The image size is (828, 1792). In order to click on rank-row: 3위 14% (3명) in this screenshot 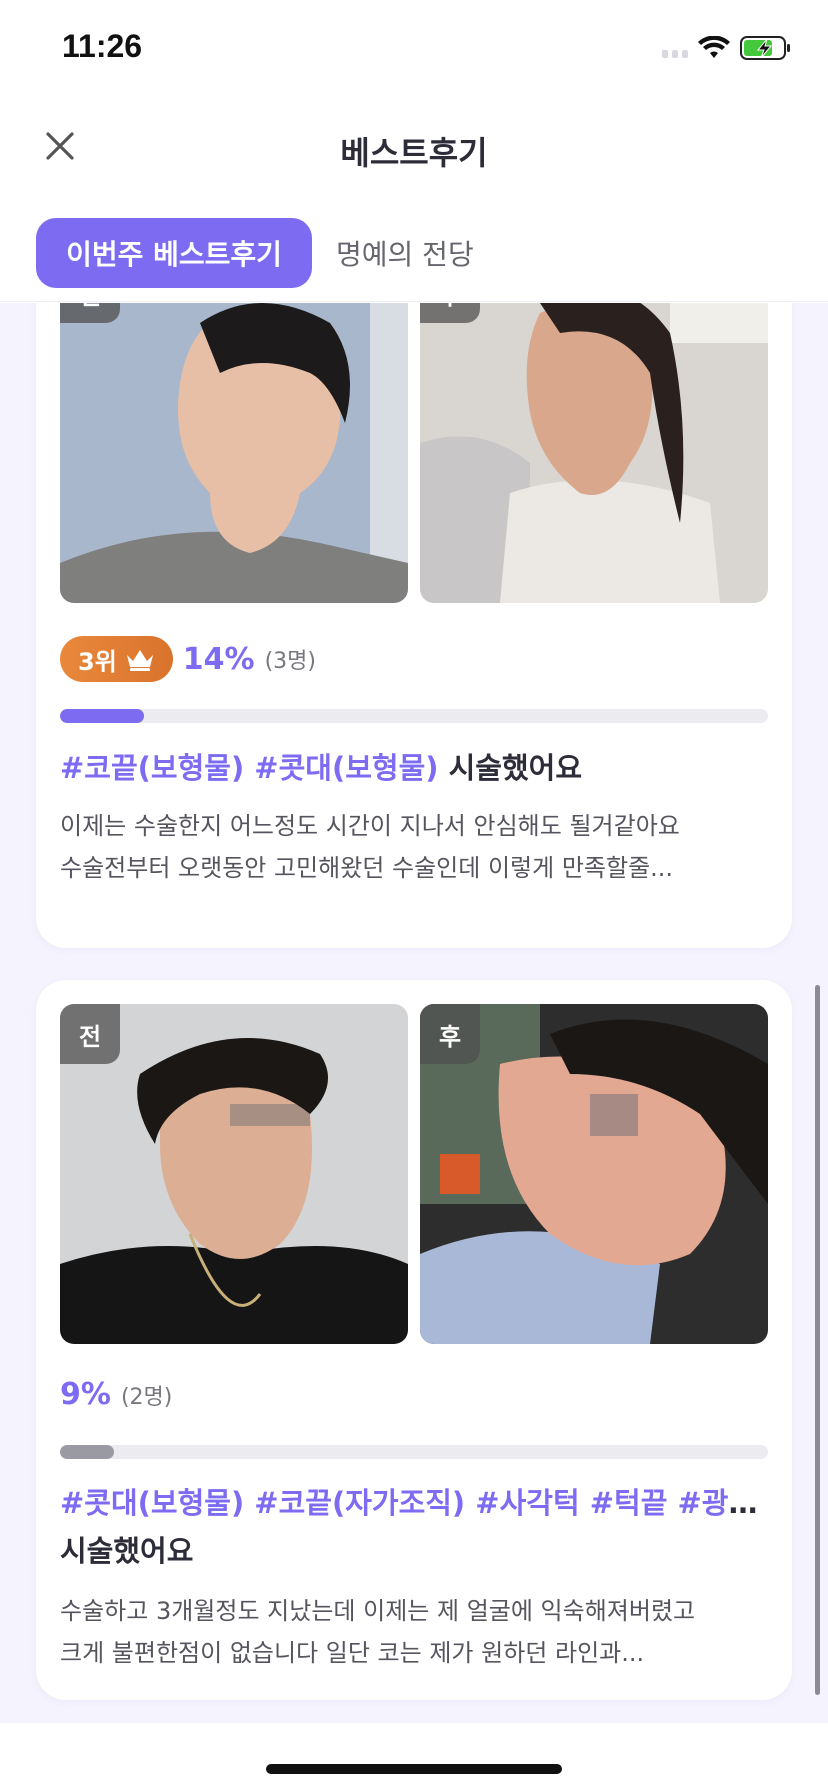, I will do `click(188, 659)`.